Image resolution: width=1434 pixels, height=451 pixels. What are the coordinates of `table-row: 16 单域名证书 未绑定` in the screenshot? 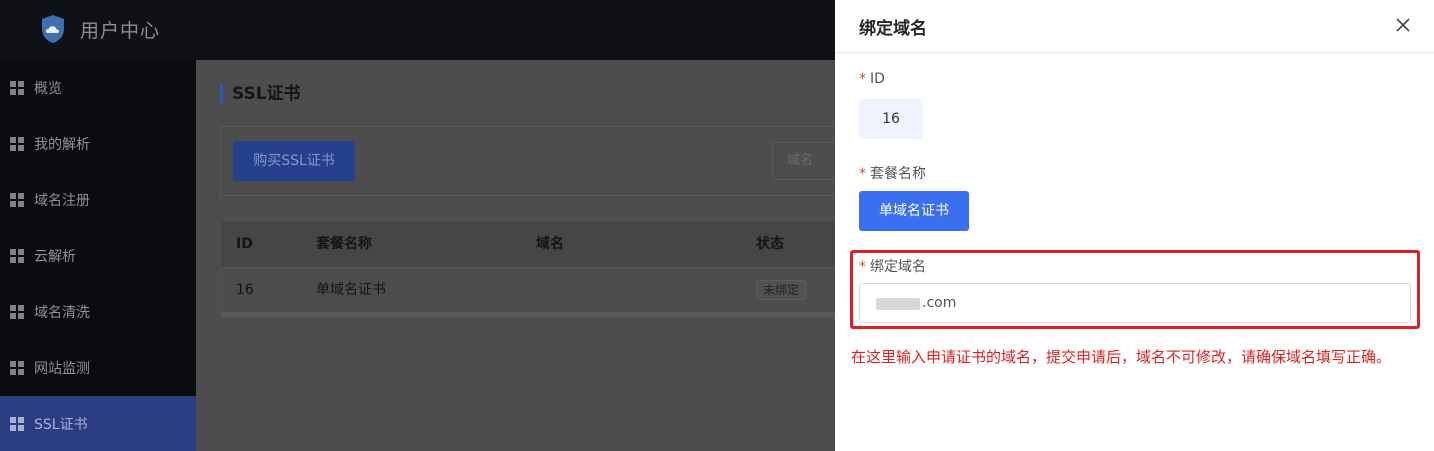 It's located at (531, 290).